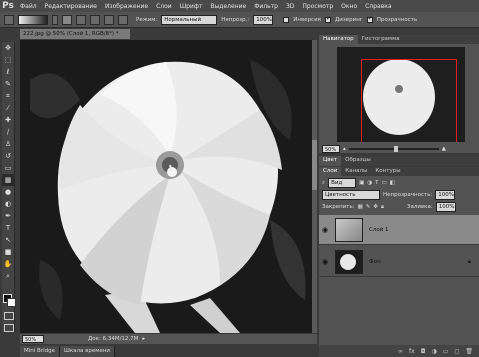  Describe the element at coordinates (338, 39) in the screenshot. I see `tab-navigator: Навигатор` at that location.